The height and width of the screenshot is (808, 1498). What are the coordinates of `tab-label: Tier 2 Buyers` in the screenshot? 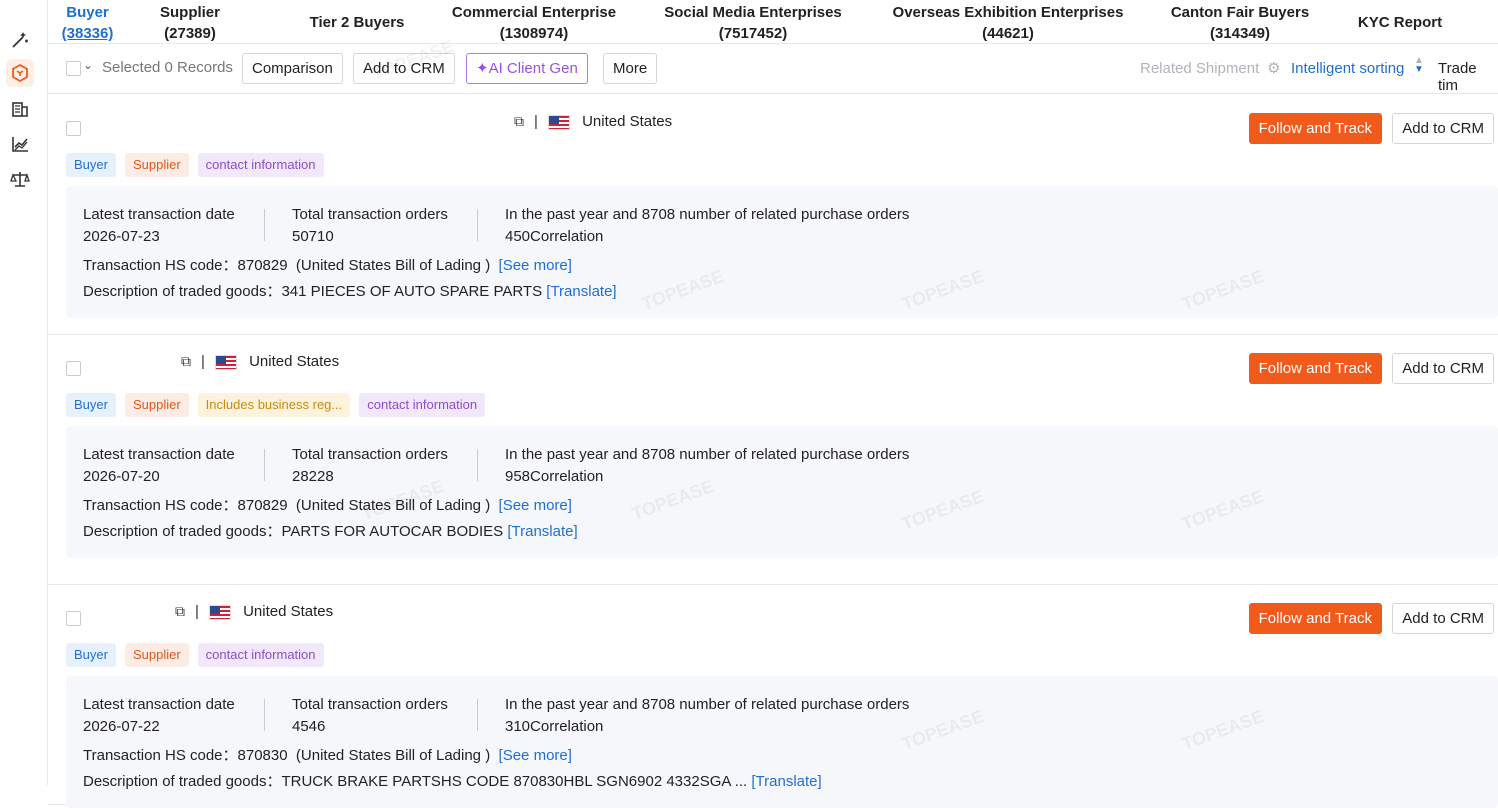 It's located at (357, 22).